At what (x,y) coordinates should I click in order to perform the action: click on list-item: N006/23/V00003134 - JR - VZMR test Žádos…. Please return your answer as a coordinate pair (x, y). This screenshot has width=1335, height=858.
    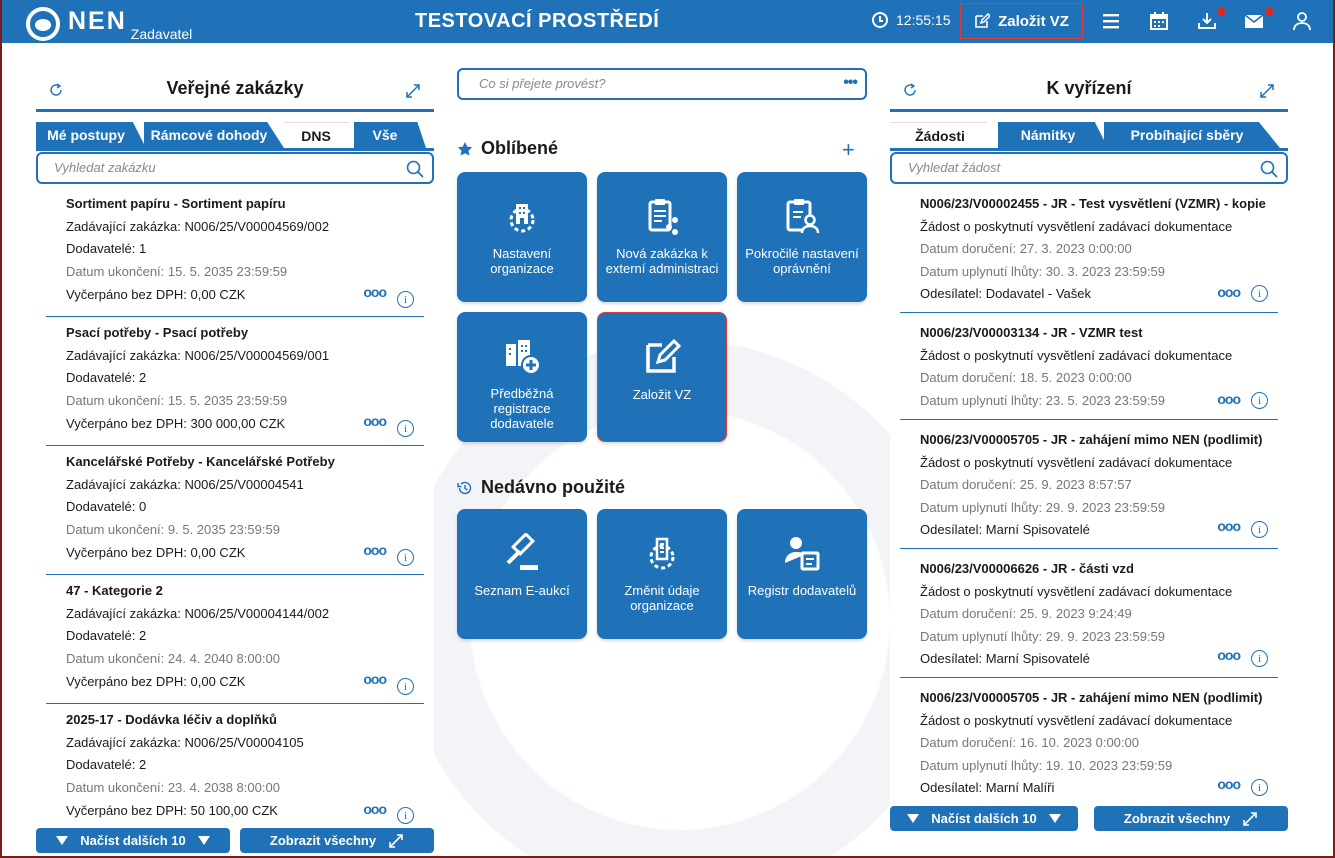
    Looking at the image, I should click on (1089, 366).